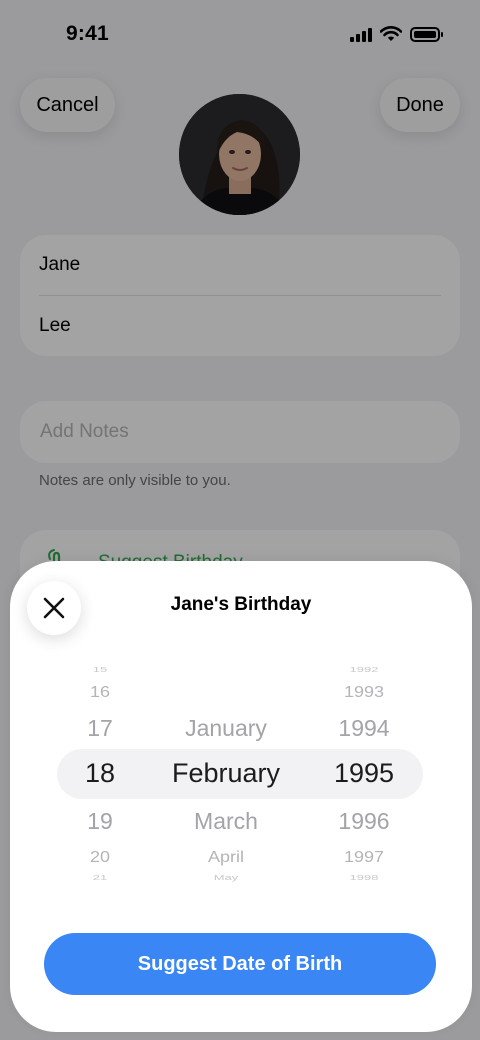 This screenshot has width=480, height=1040. Describe the element at coordinates (364, 728) in the screenshot. I see `year-option: 1994` at that location.